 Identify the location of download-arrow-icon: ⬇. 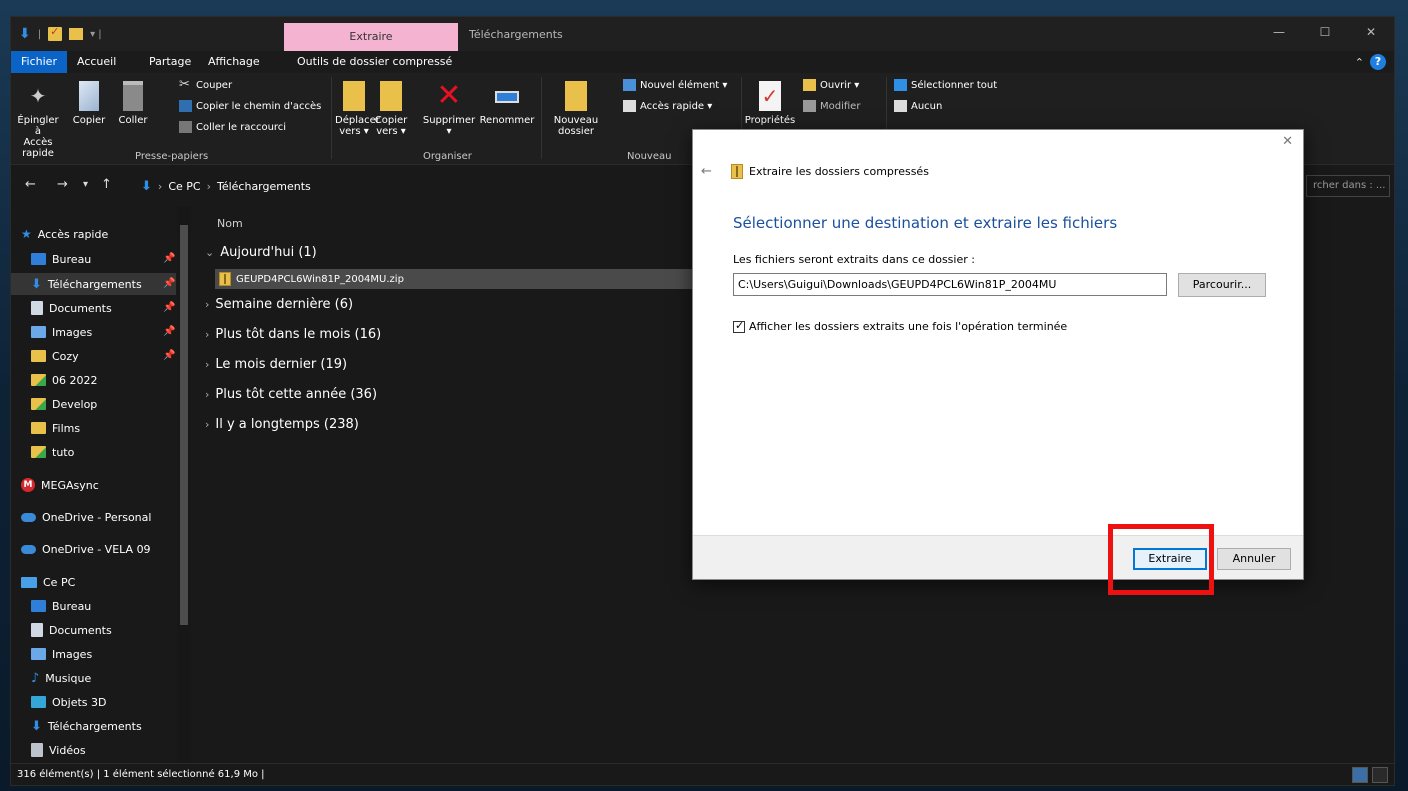
(25, 34).